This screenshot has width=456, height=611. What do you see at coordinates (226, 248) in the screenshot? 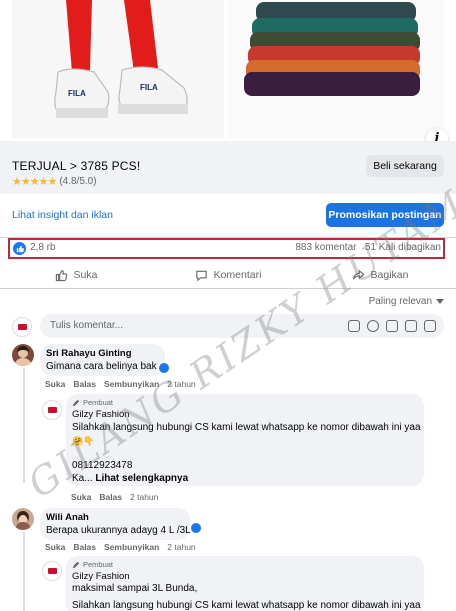
I see `reaction-stats: 2,8 rb 883 komentar 51 Kali dibagikan` at bounding box center [226, 248].